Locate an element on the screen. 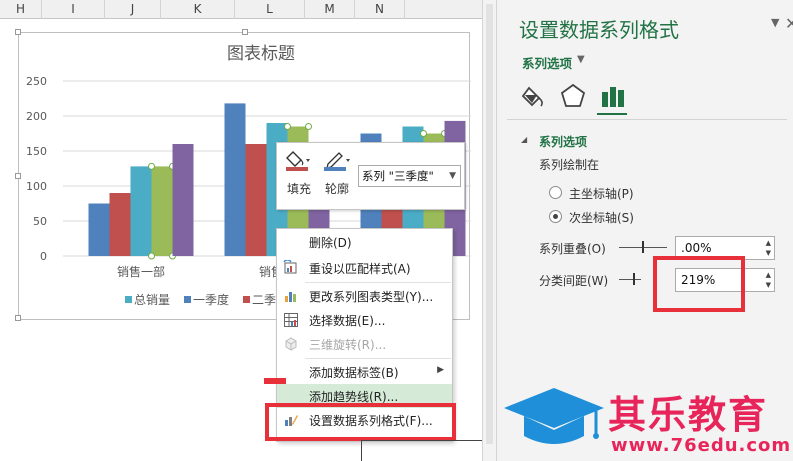 The image size is (793, 461). pane-divider is located at coordinates (647, 119).